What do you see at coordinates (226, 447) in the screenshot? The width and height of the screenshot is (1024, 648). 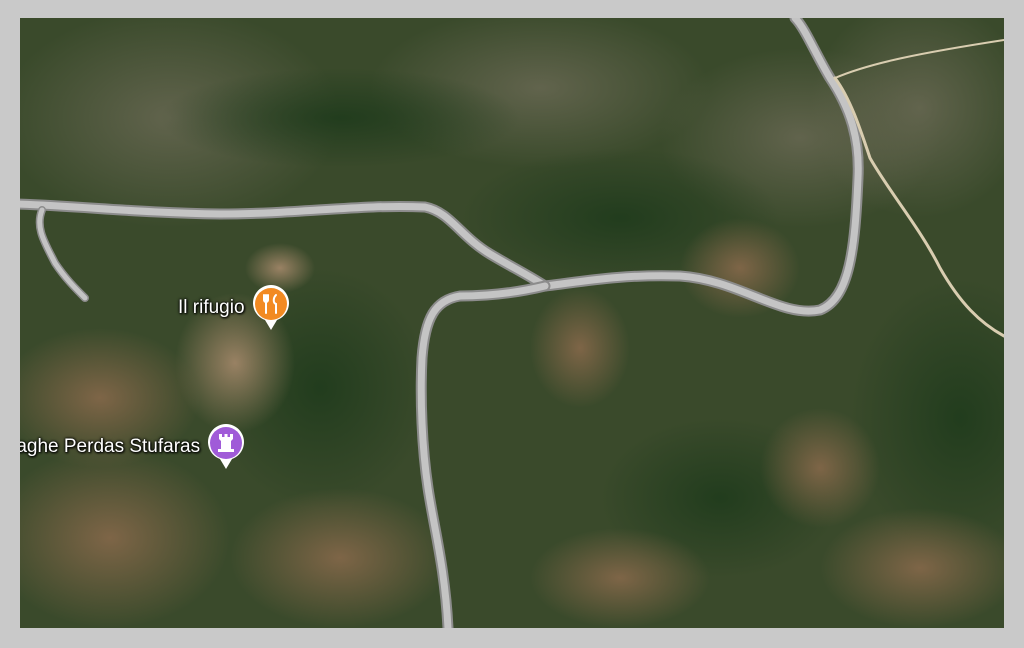 I see `castle-tower-icon` at bounding box center [226, 447].